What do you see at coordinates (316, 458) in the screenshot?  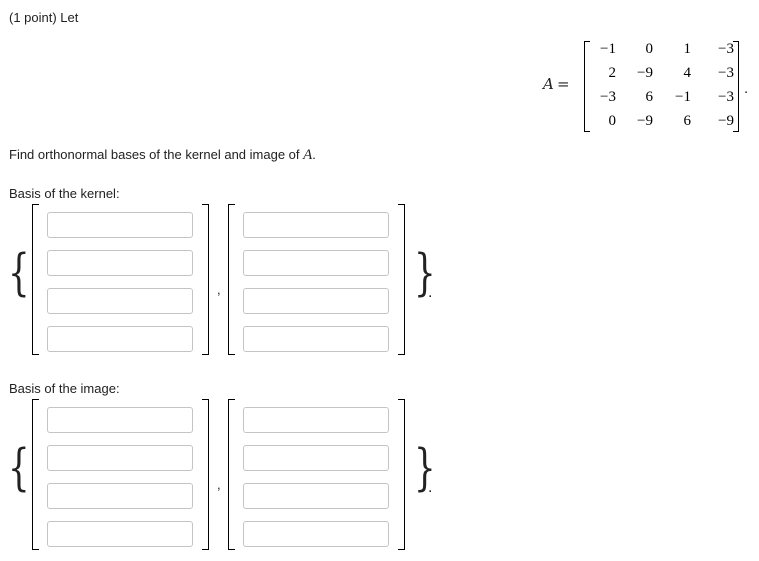 I see `image-vector-2-entry-2-input` at bounding box center [316, 458].